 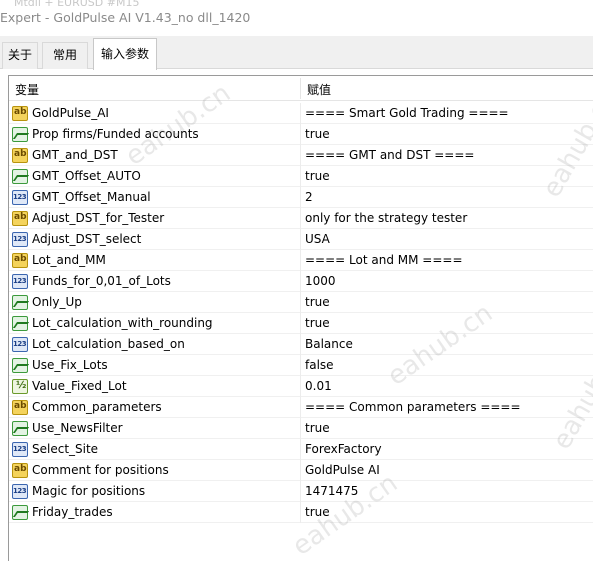 I want to click on table-row: Adjust_DST_select USA, so click(x=301, y=239).